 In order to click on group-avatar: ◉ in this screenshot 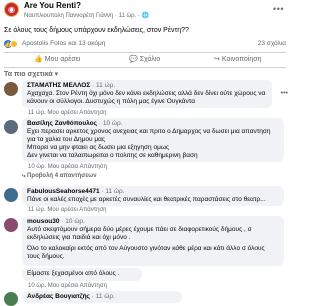, I will do `click(11, 9)`.